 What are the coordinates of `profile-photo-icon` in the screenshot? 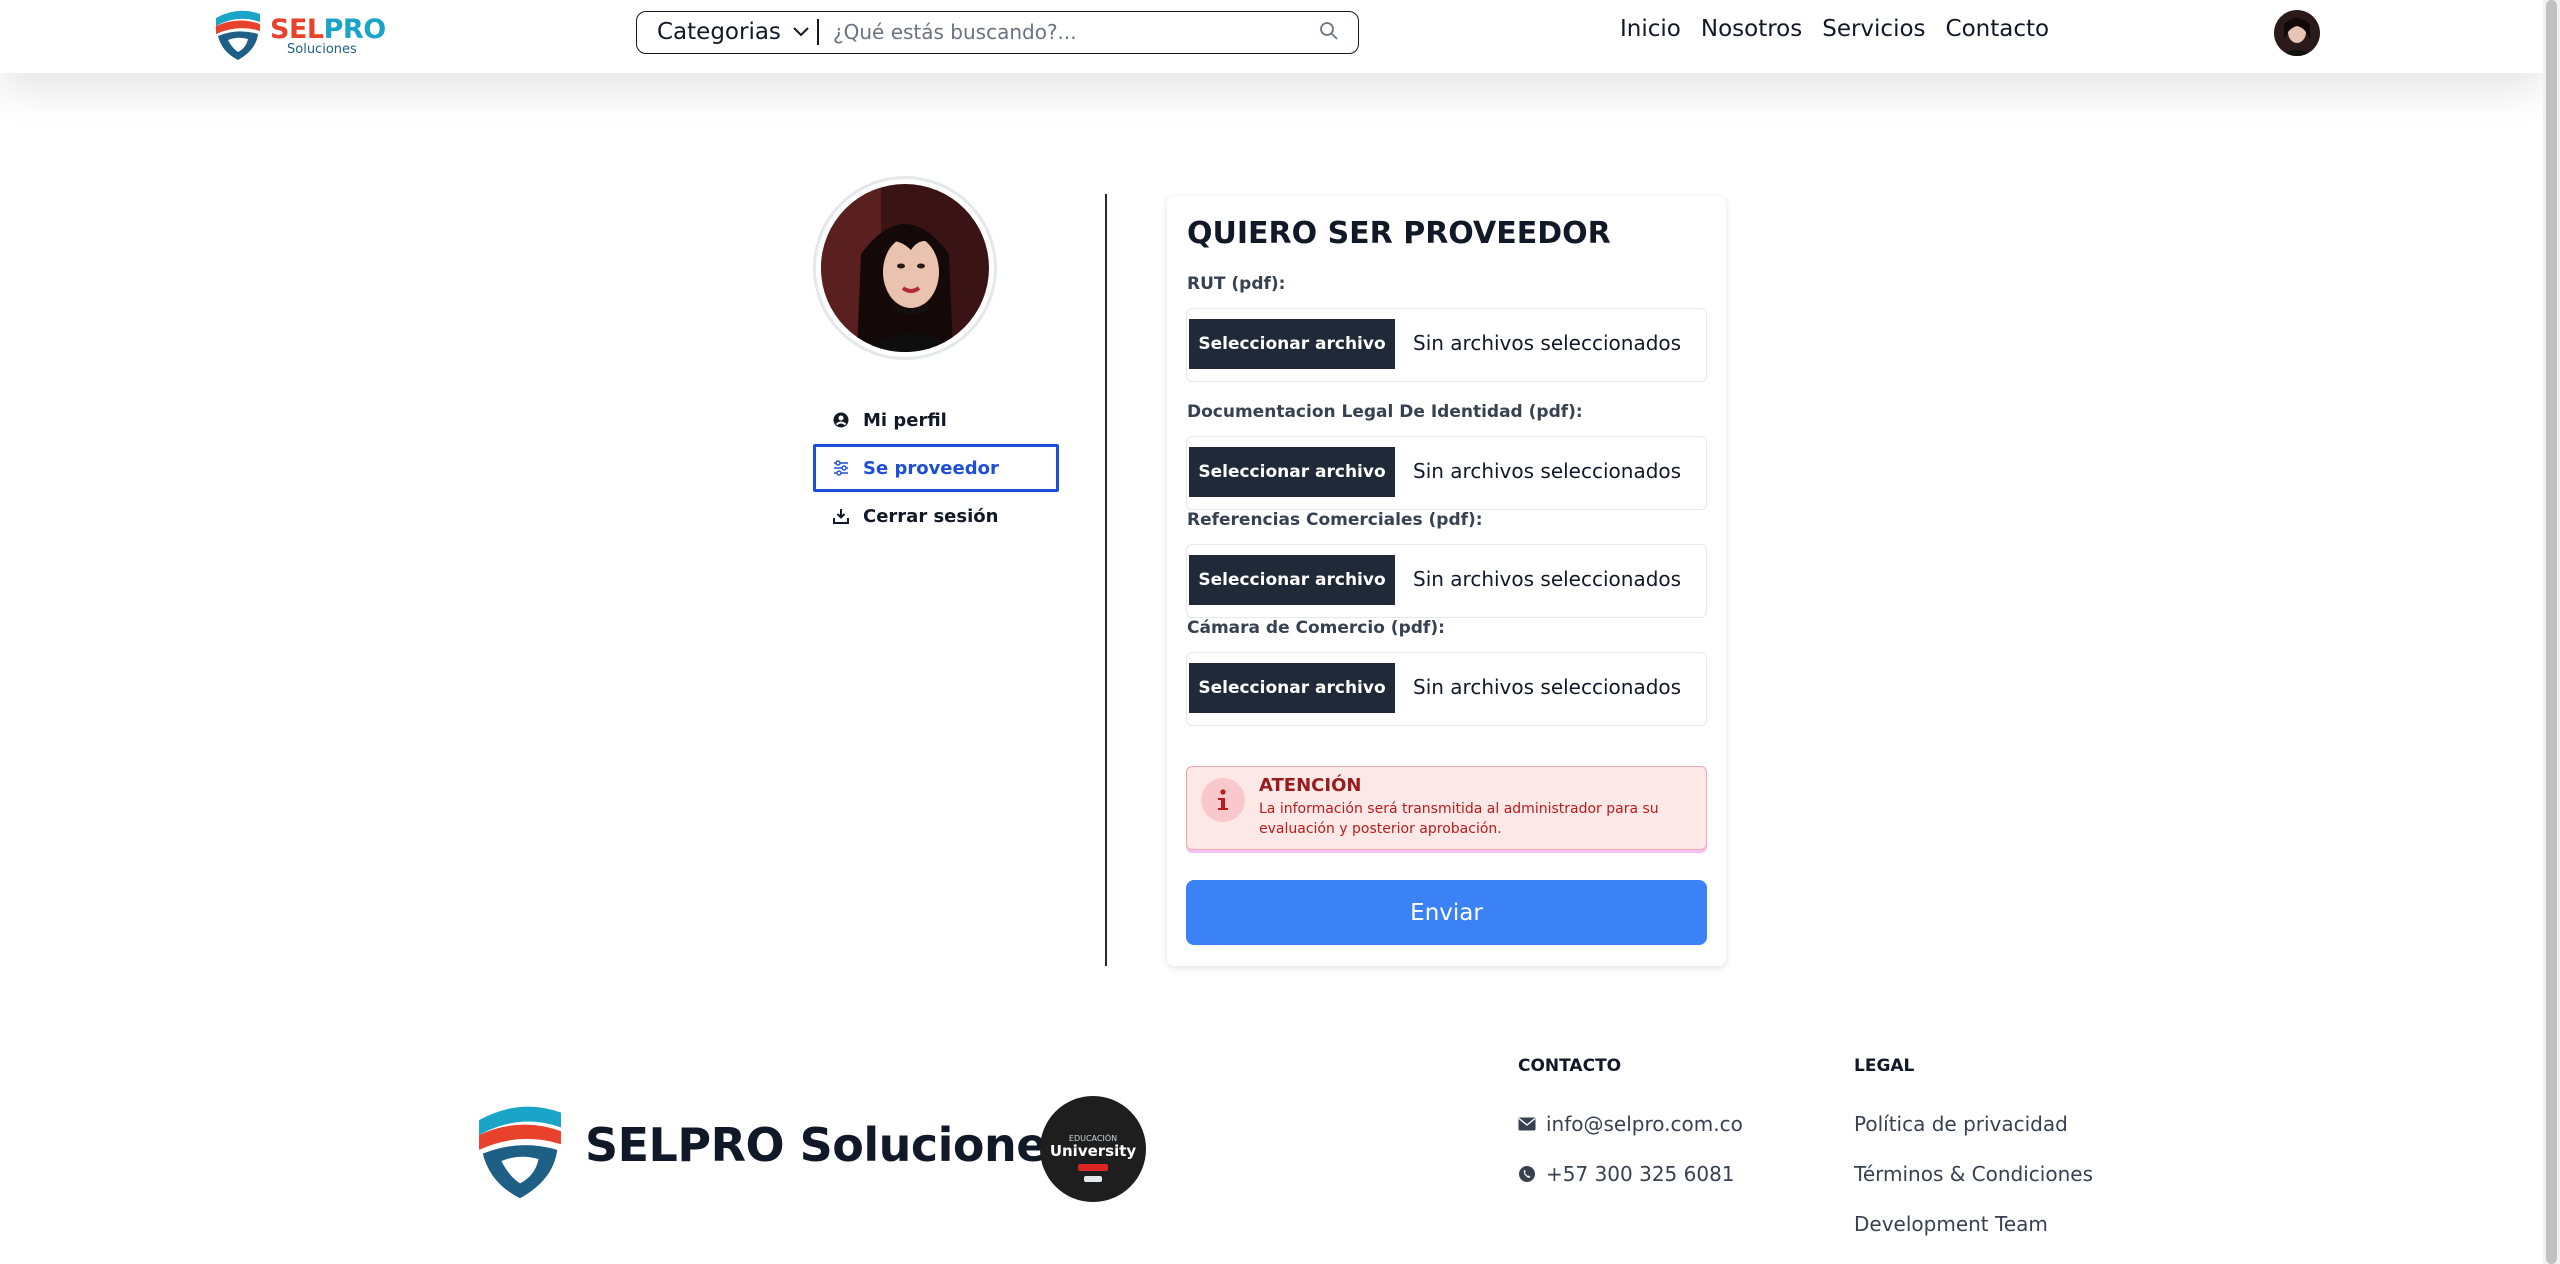 It's located at (905, 268).